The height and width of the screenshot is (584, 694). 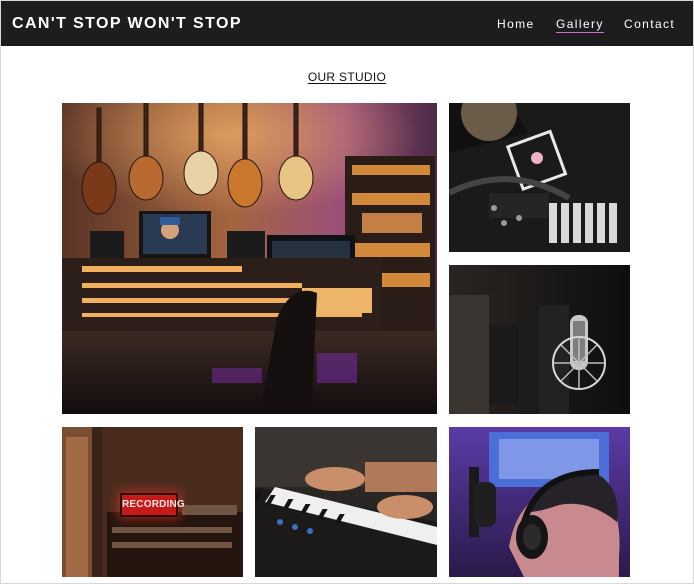 I want to click on recording-sign-photo: RECORDING, so click(x=152, y=502).